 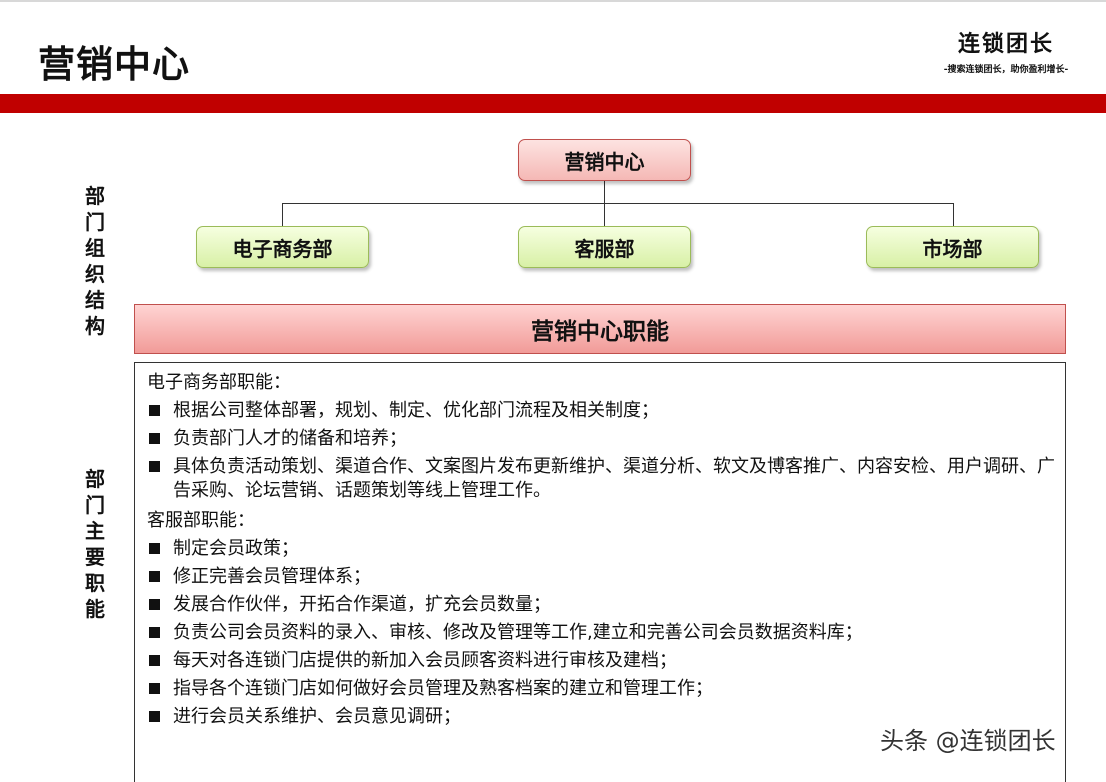 I want to click on org-node-root: 营销中心, so click(x=604, y=160).